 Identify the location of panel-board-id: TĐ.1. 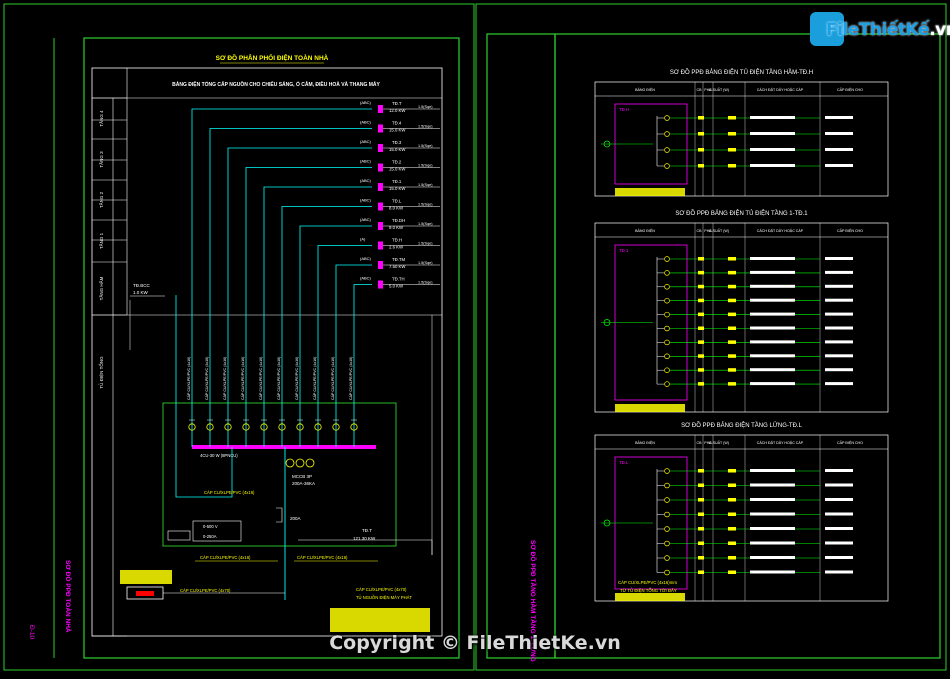
(624, 250).